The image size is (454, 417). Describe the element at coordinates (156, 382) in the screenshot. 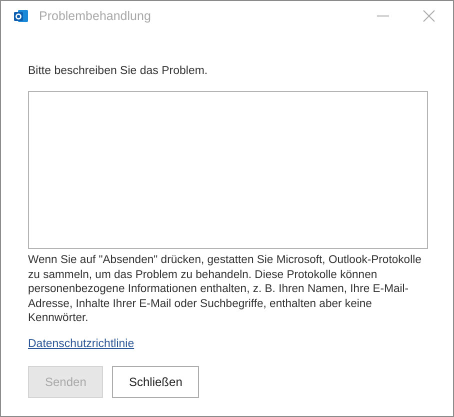

I see `close-button: Schließen` at that location.